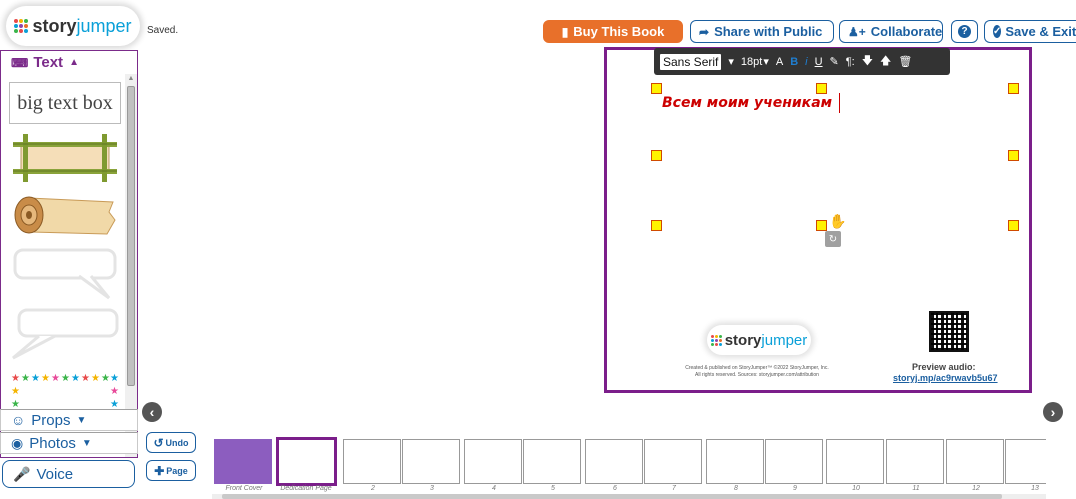 The width and height of the screenshot is (1076, 499). I want to click on resize-handle-top-right, so click(1013, 88).